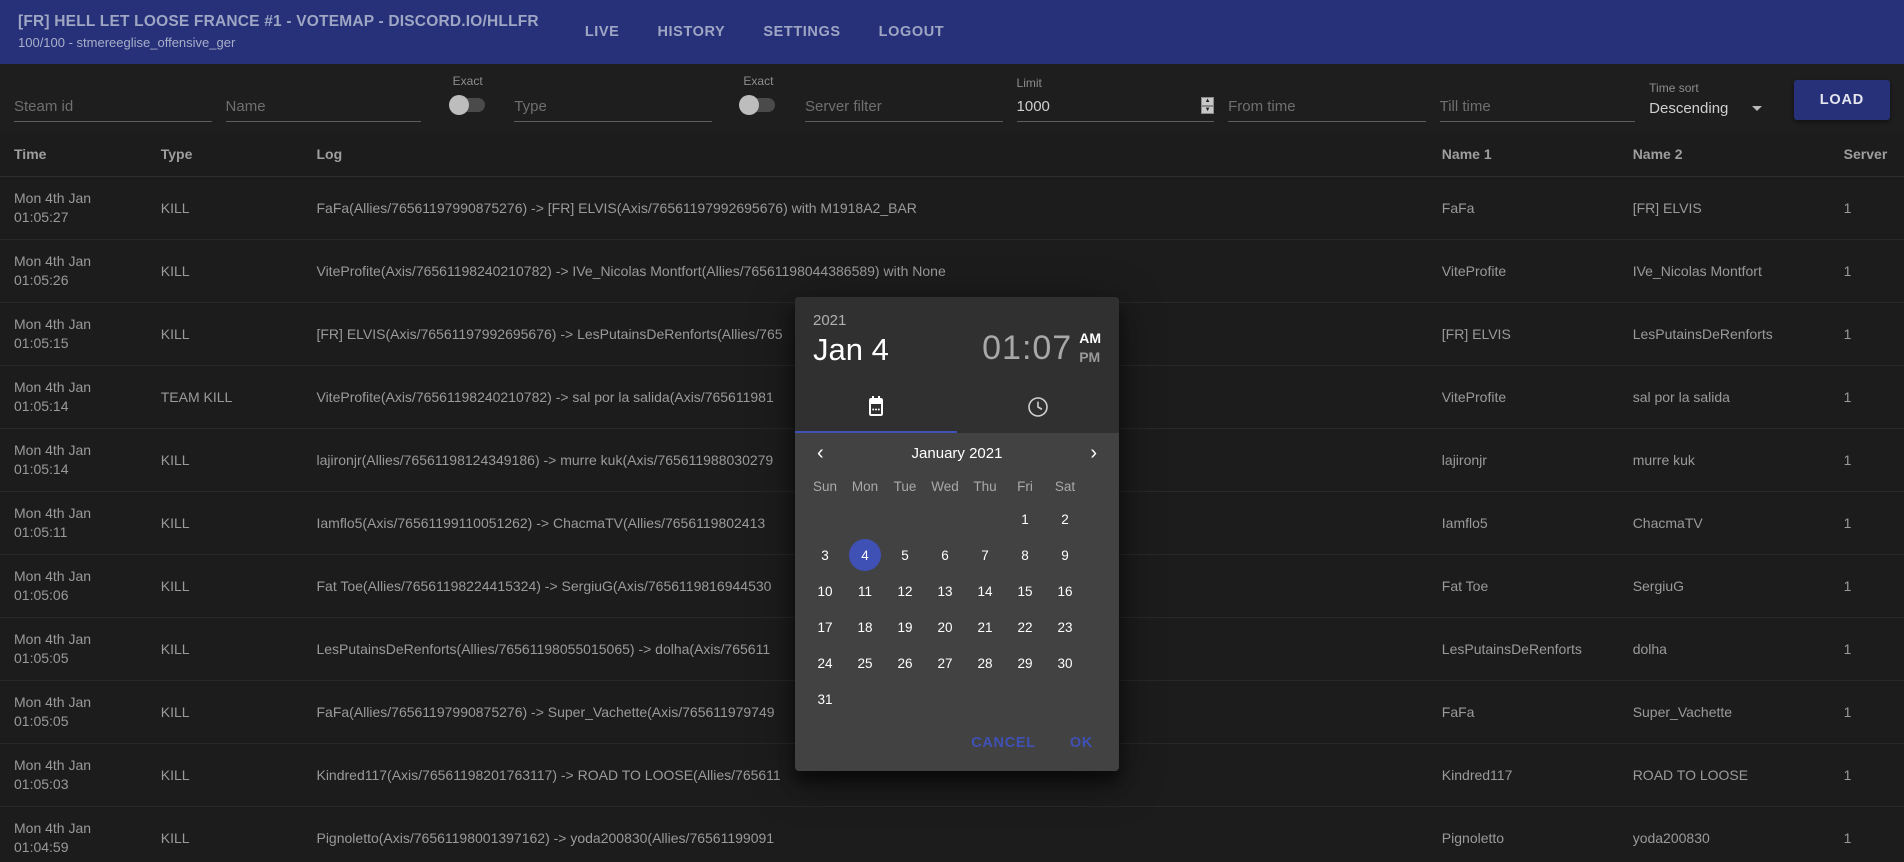  What do you see at coordinates (1841, 100) in the screenshot?
I see `load-button: LOAD` at bounding box center [1841, 100].